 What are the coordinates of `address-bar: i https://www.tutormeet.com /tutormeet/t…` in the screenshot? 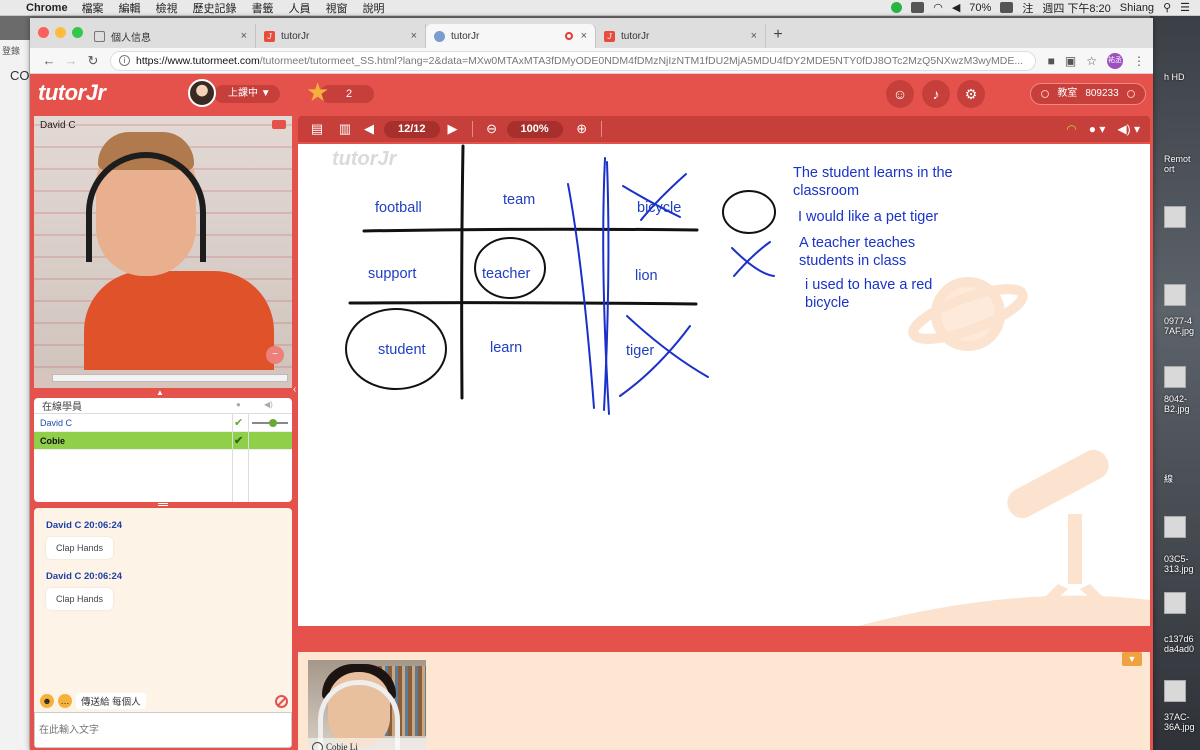 It's located at (573, 60).